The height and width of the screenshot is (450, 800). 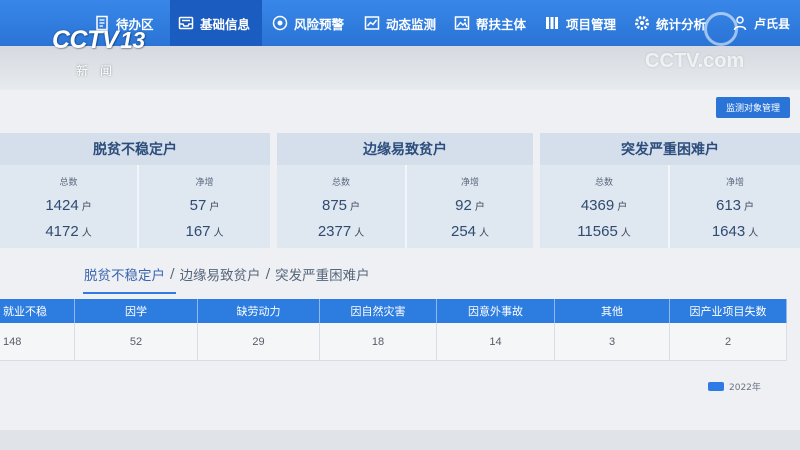 I want to click on column-header: 其他, so click(x=612, y=311).